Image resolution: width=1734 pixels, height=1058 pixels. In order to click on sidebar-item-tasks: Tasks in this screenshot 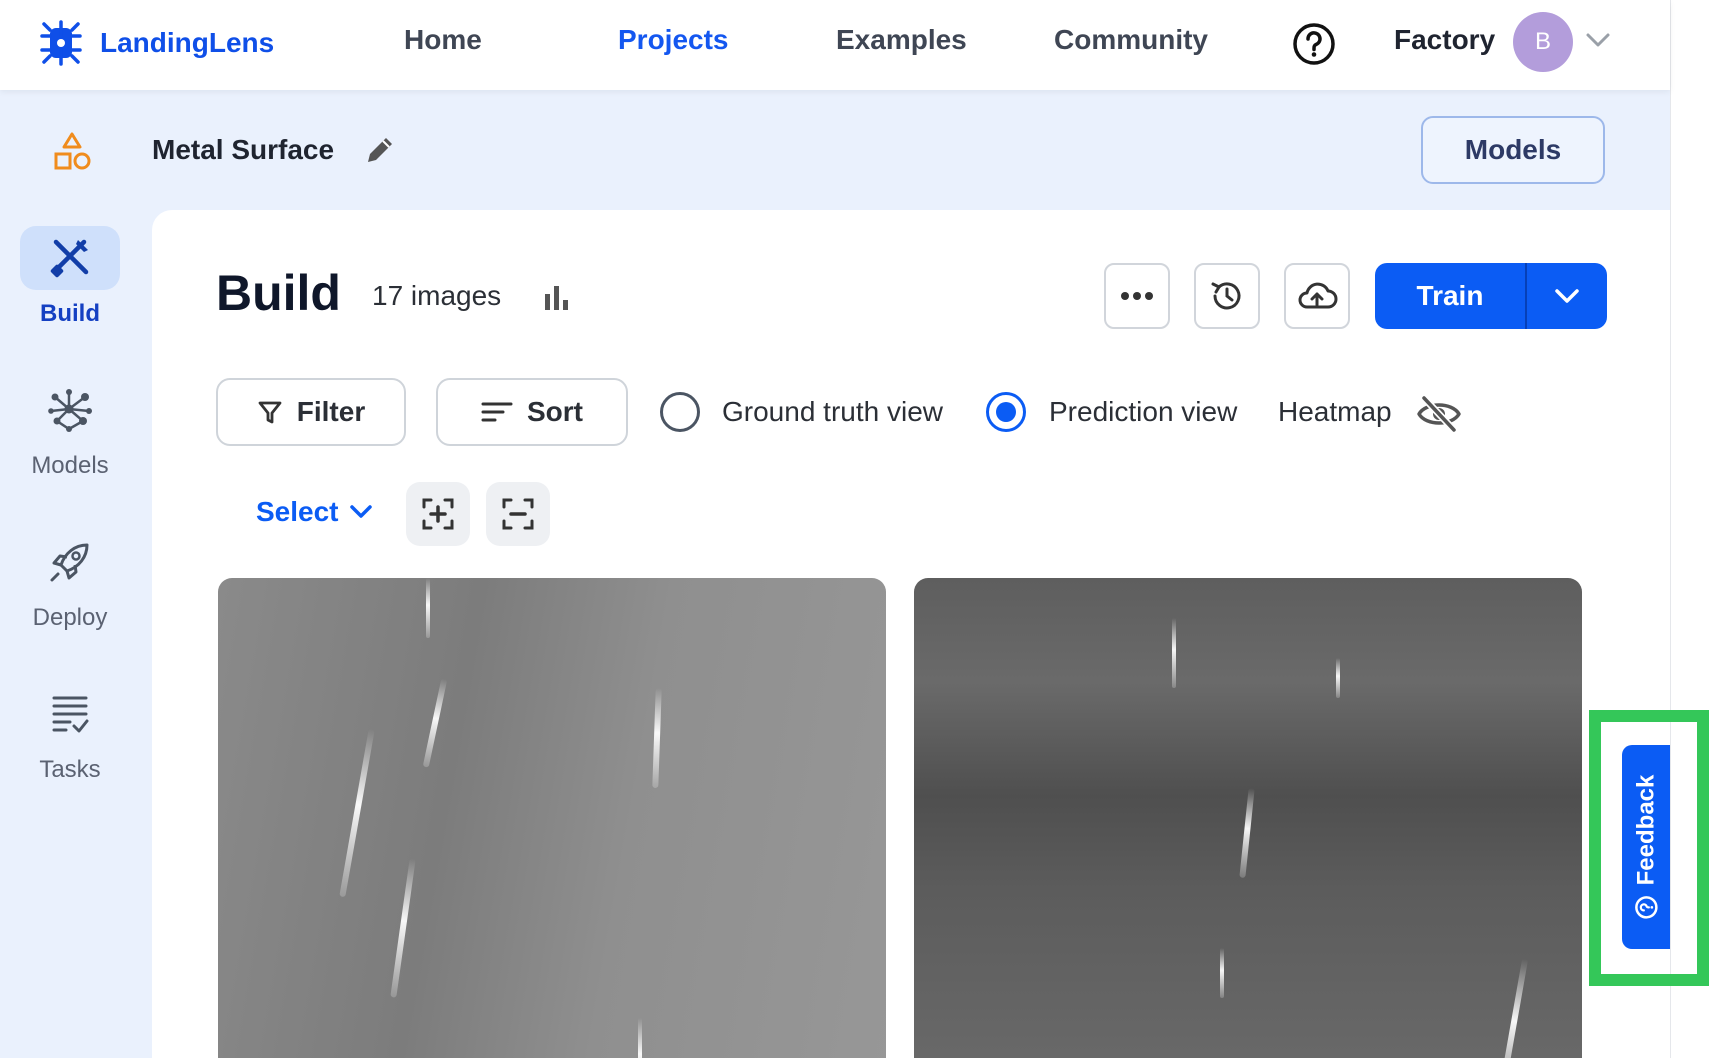, I will do `click(70, 733)`.